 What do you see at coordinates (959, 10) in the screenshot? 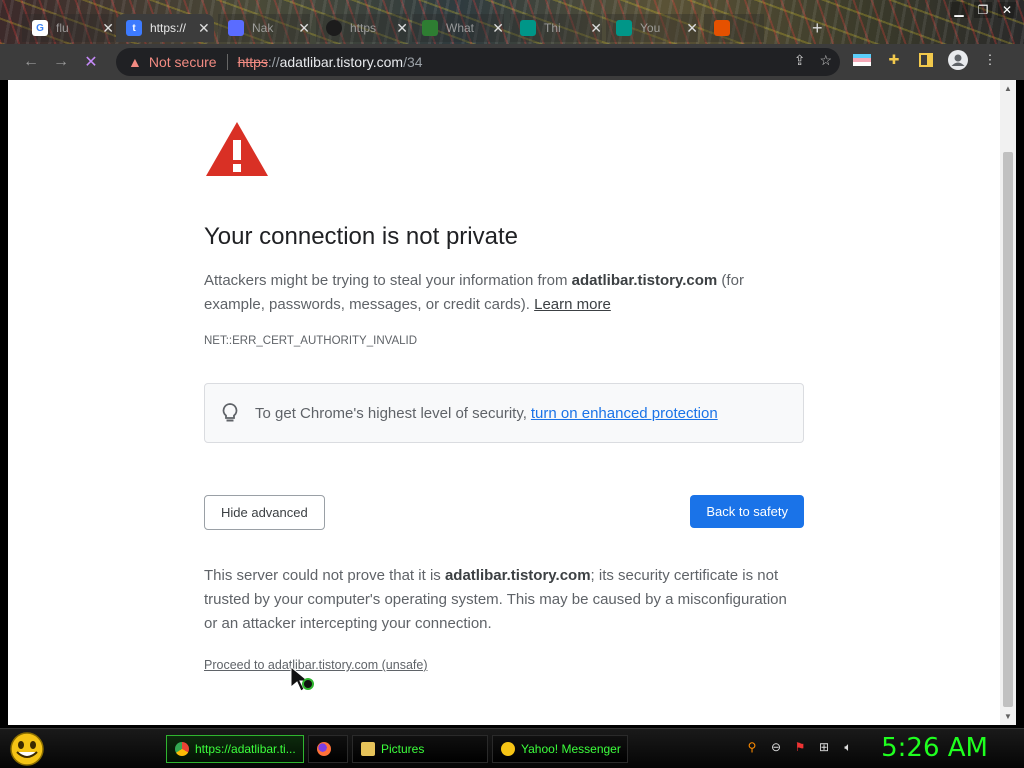
I see `minimize-icon: ▁` at bounding box center [959, 10].